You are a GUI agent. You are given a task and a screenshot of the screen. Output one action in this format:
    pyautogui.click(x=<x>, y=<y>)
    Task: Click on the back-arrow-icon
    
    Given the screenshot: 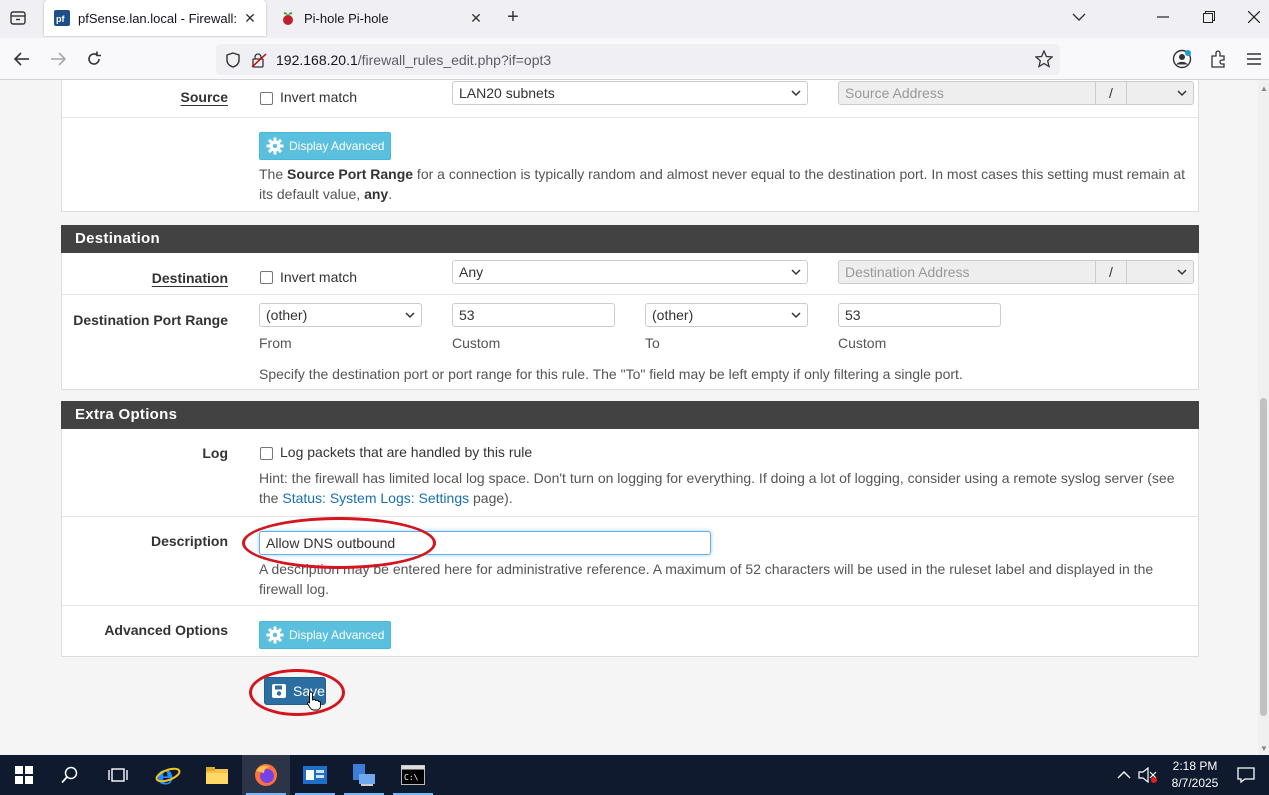 What is the action you would take?
    pyautogui.click(x=22, y=59)
    